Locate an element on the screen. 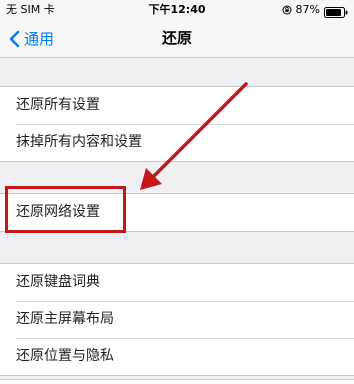 The width and height of the screenshot is (354, 384). status-bar: 无 SIM 卡 下午12:40 87% is located at coordinates (177, 10).